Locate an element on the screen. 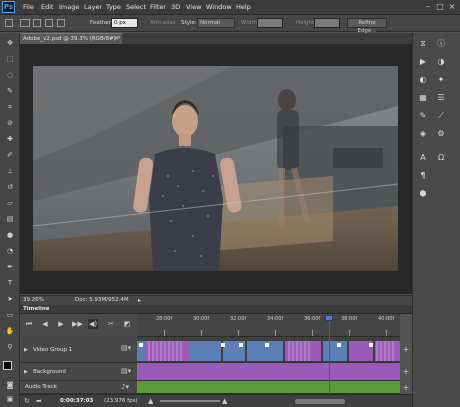 This screenshot has width=460, height=407. actions-panel-icon: ▶ is located at coordinates (423, 62).